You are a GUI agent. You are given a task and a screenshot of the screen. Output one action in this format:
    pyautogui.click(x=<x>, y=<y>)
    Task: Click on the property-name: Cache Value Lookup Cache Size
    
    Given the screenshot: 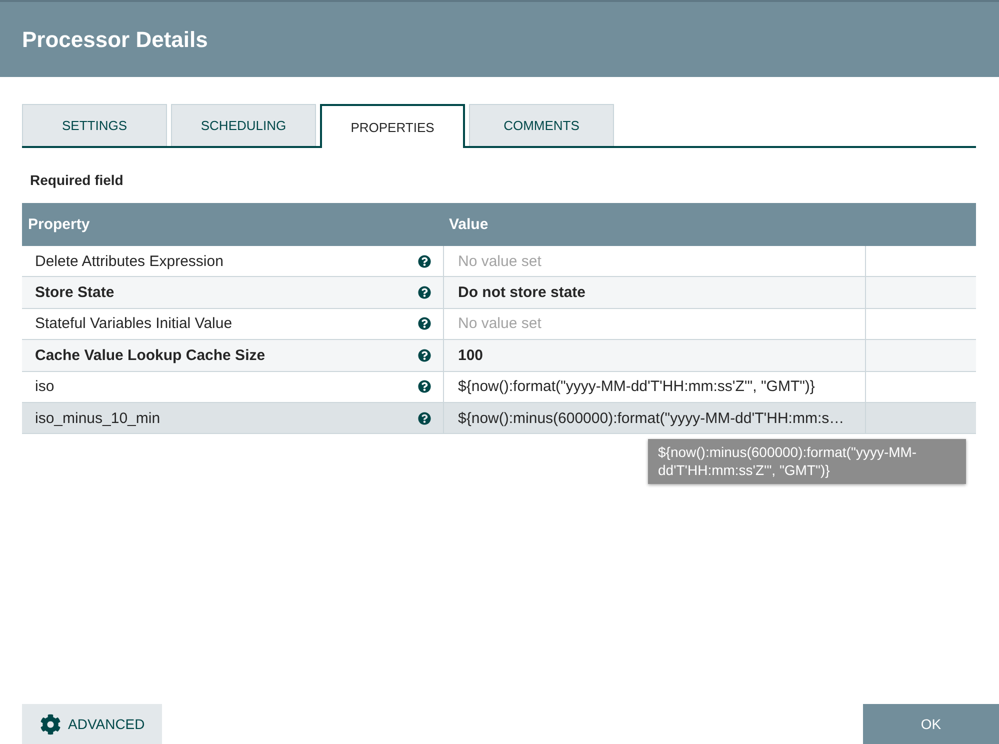 What is the action you would take?
    pyautogui.click(x=150, y=355)
    